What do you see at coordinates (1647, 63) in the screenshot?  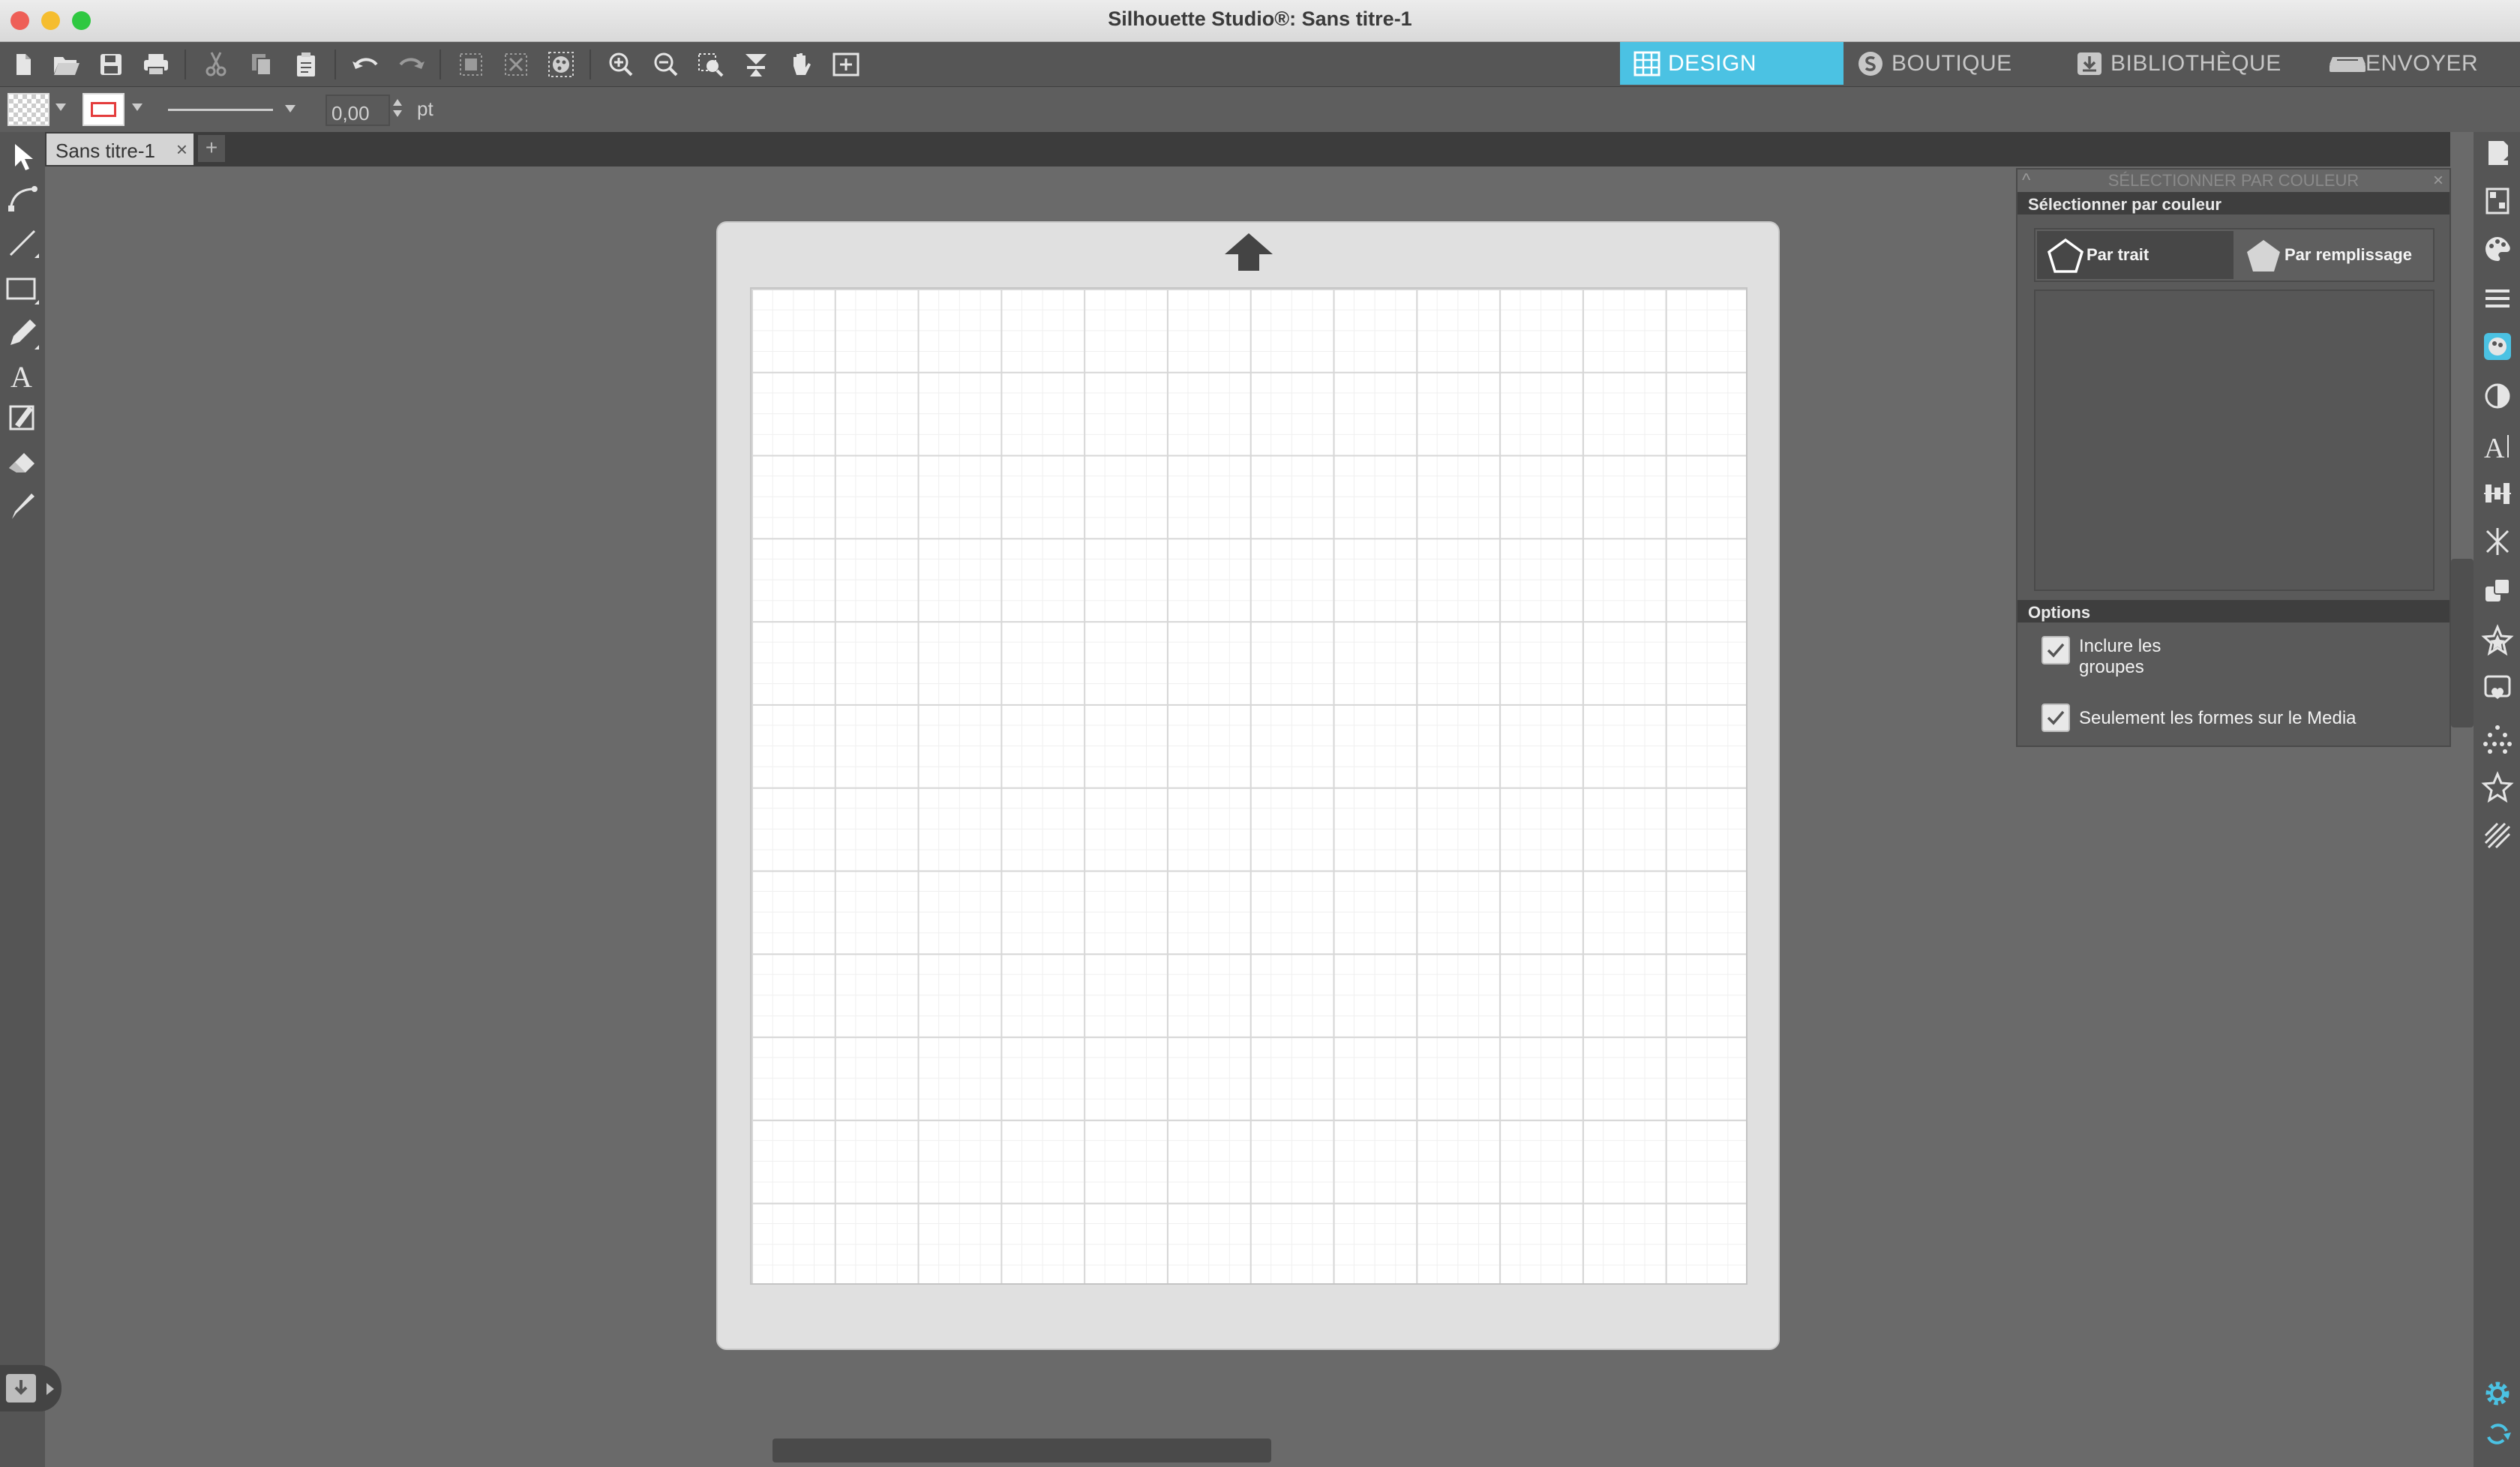 I see `grid-icon` at bounding box center [1647, 63].